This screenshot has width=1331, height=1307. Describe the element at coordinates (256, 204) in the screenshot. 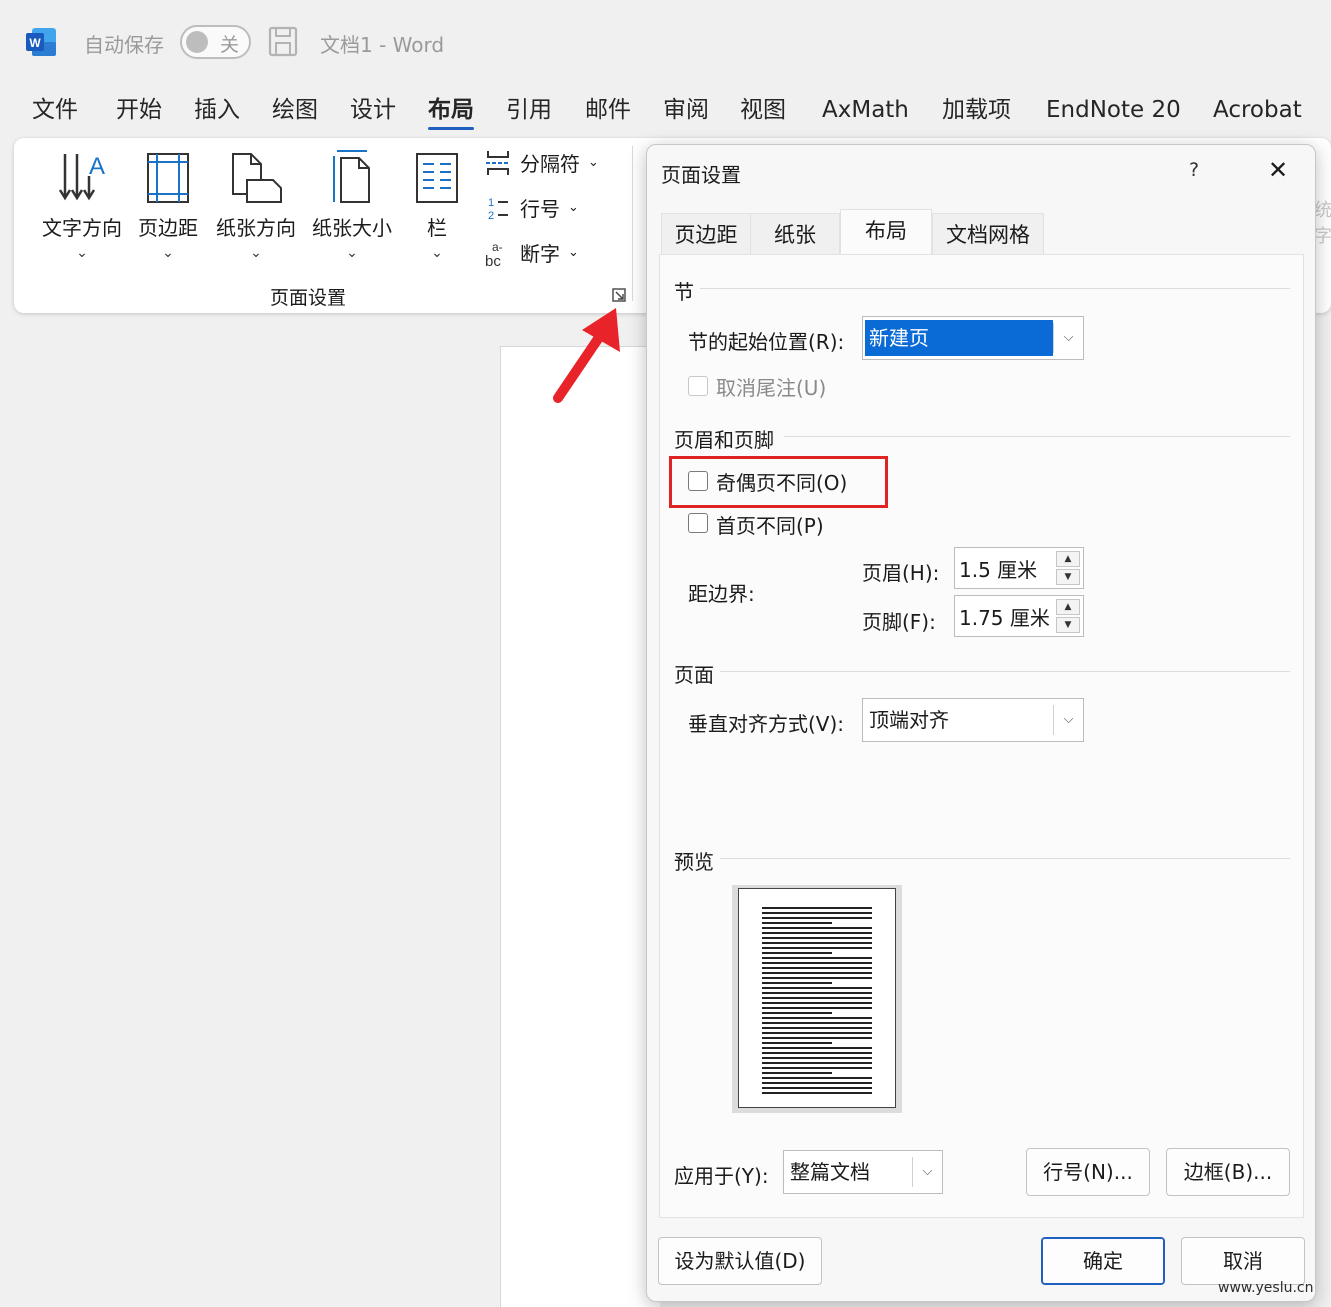

I see `orientation-button: 纸张方向 ⌄` at that location.